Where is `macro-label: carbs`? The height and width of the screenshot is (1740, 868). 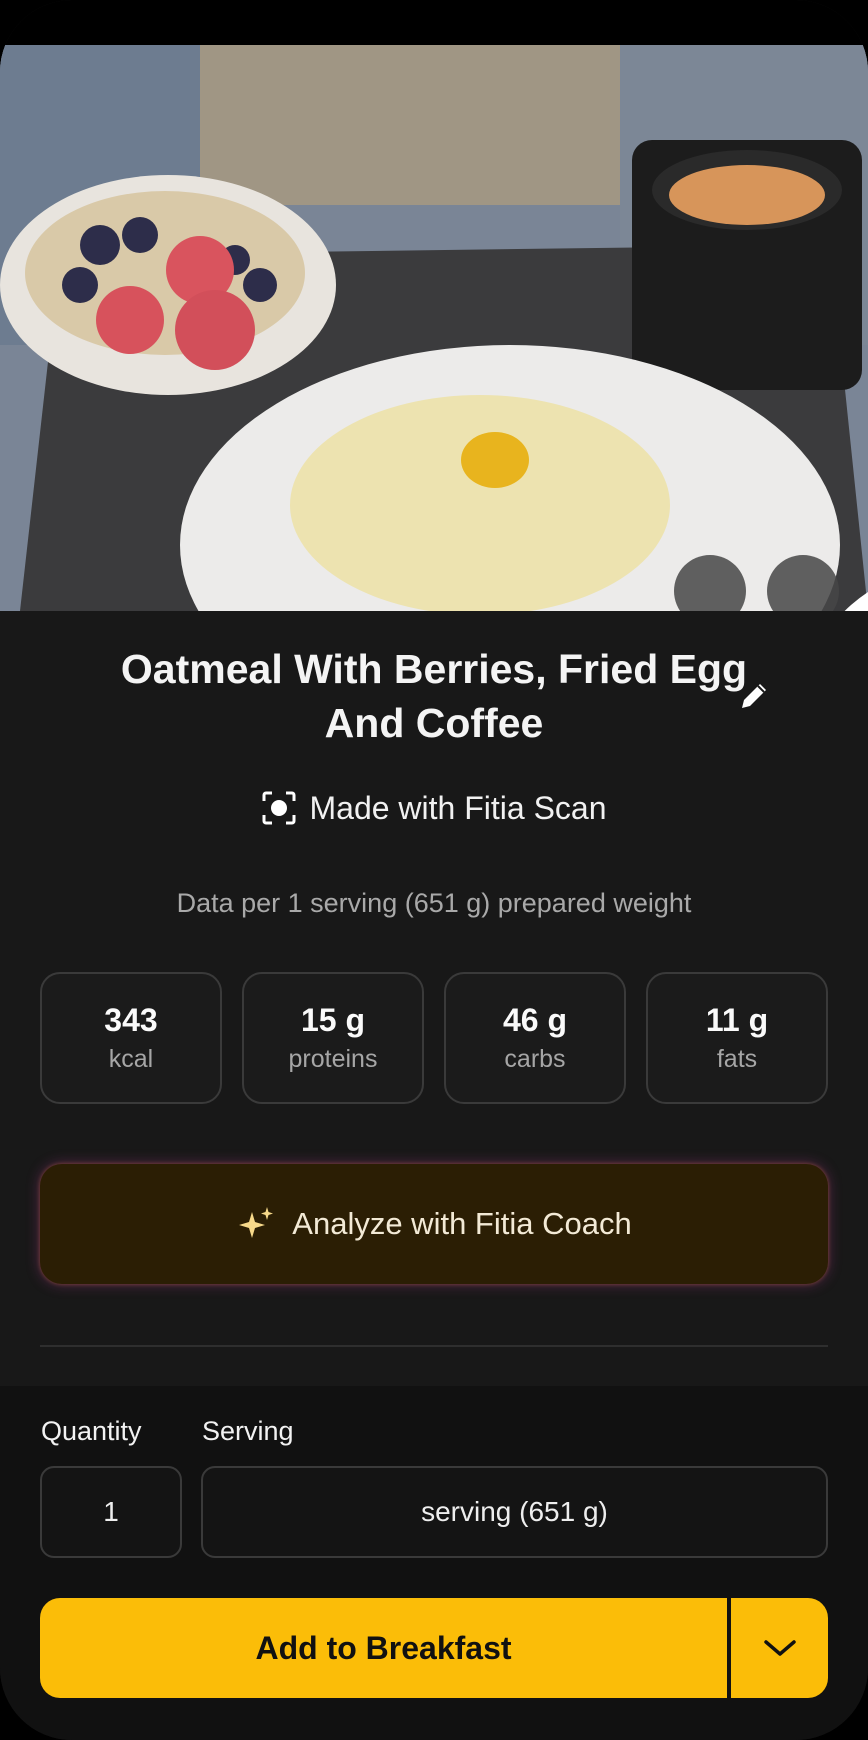
macro-label: carbs is located at coordinates (535, 1059).